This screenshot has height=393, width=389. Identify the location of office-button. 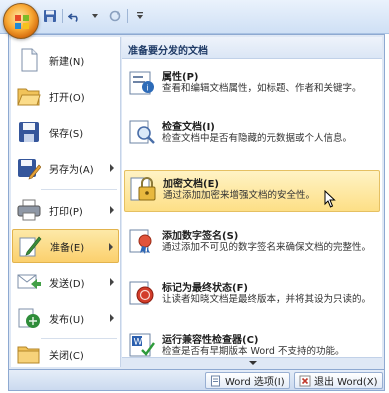
(21, 21).